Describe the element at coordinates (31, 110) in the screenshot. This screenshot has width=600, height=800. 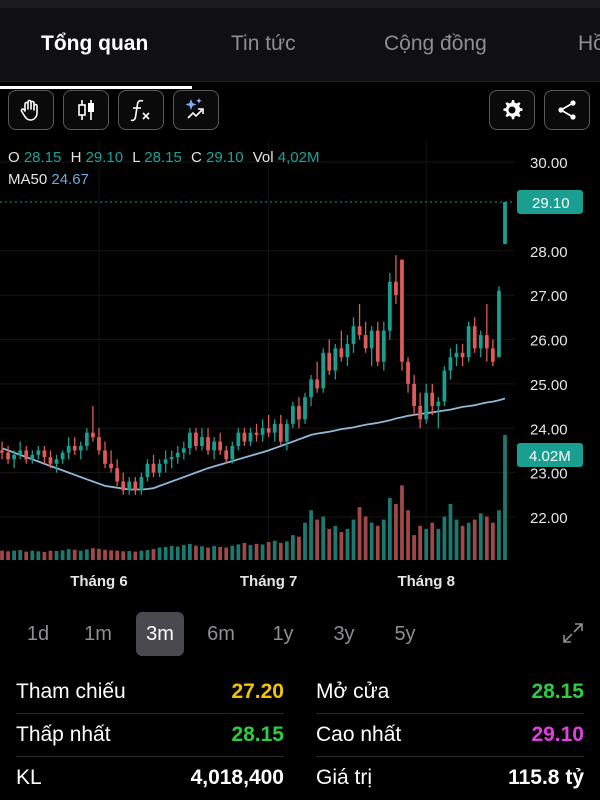
I see `hand-tool-button` at that location.